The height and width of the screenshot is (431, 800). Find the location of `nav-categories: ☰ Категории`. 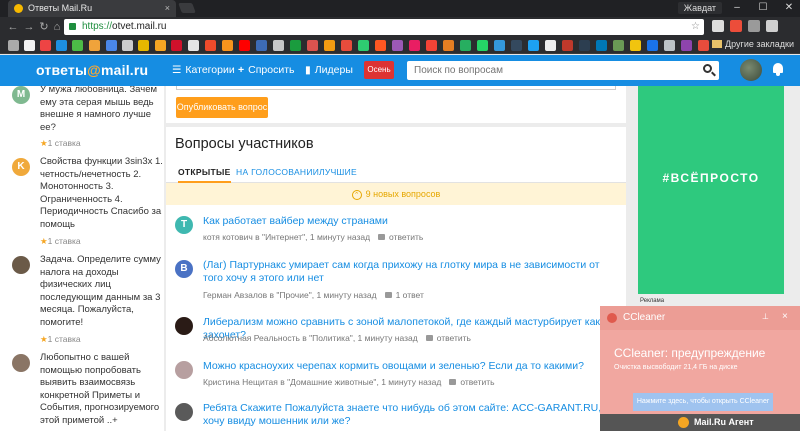

nav-categories: ☰ Категории is located at coordinates (203, 70).